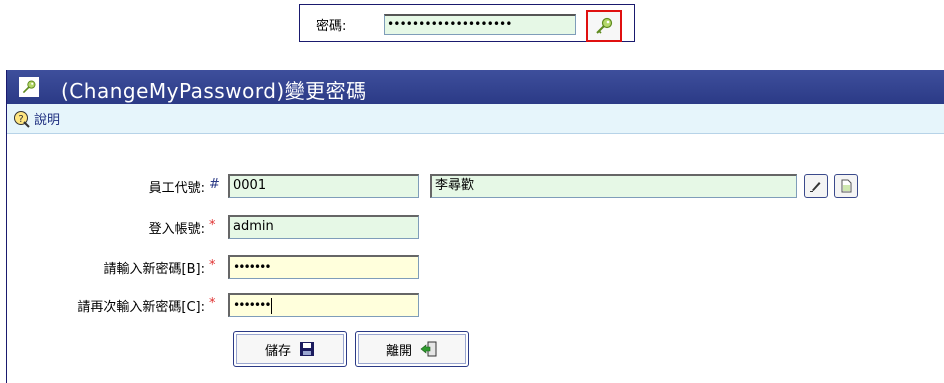 The height and width of the screenshot is (383, 944). What do you see at coordinates (323, 227) in the screenshot?
I see `login-input: admin` at bounding box center [323, 227].